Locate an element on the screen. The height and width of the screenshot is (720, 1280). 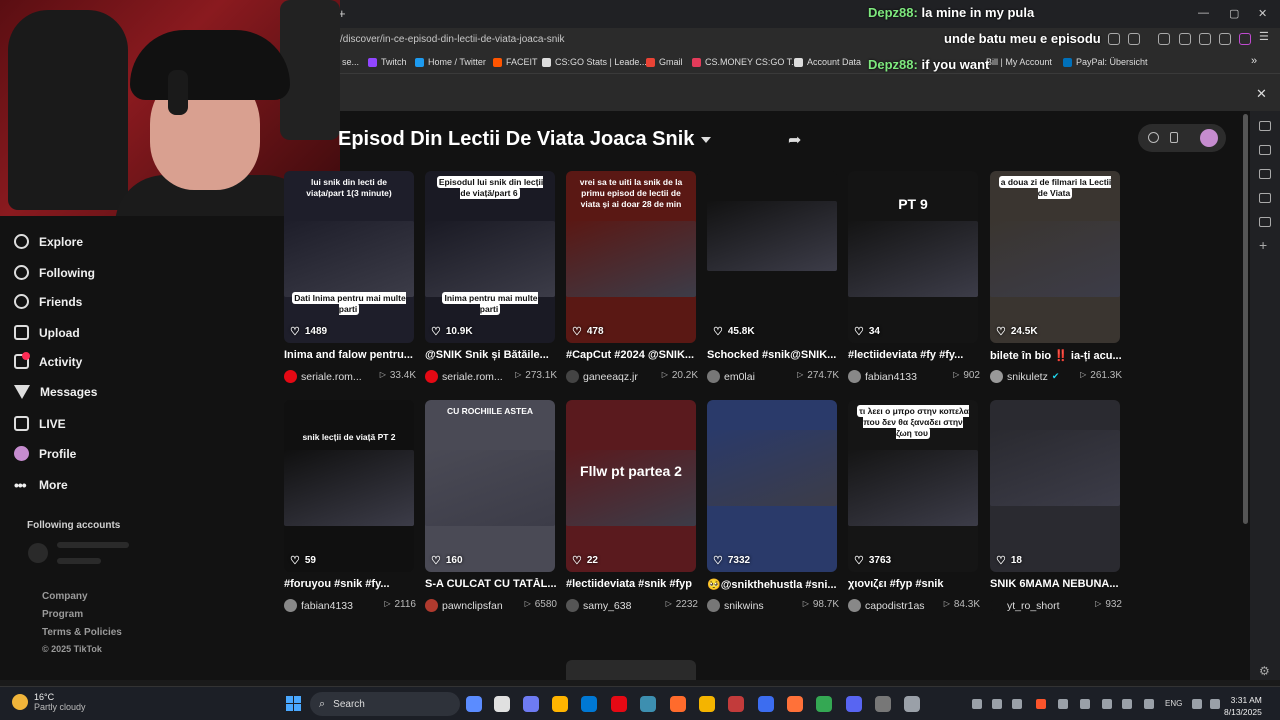
office-icon is located at coordinates (1265, 198).